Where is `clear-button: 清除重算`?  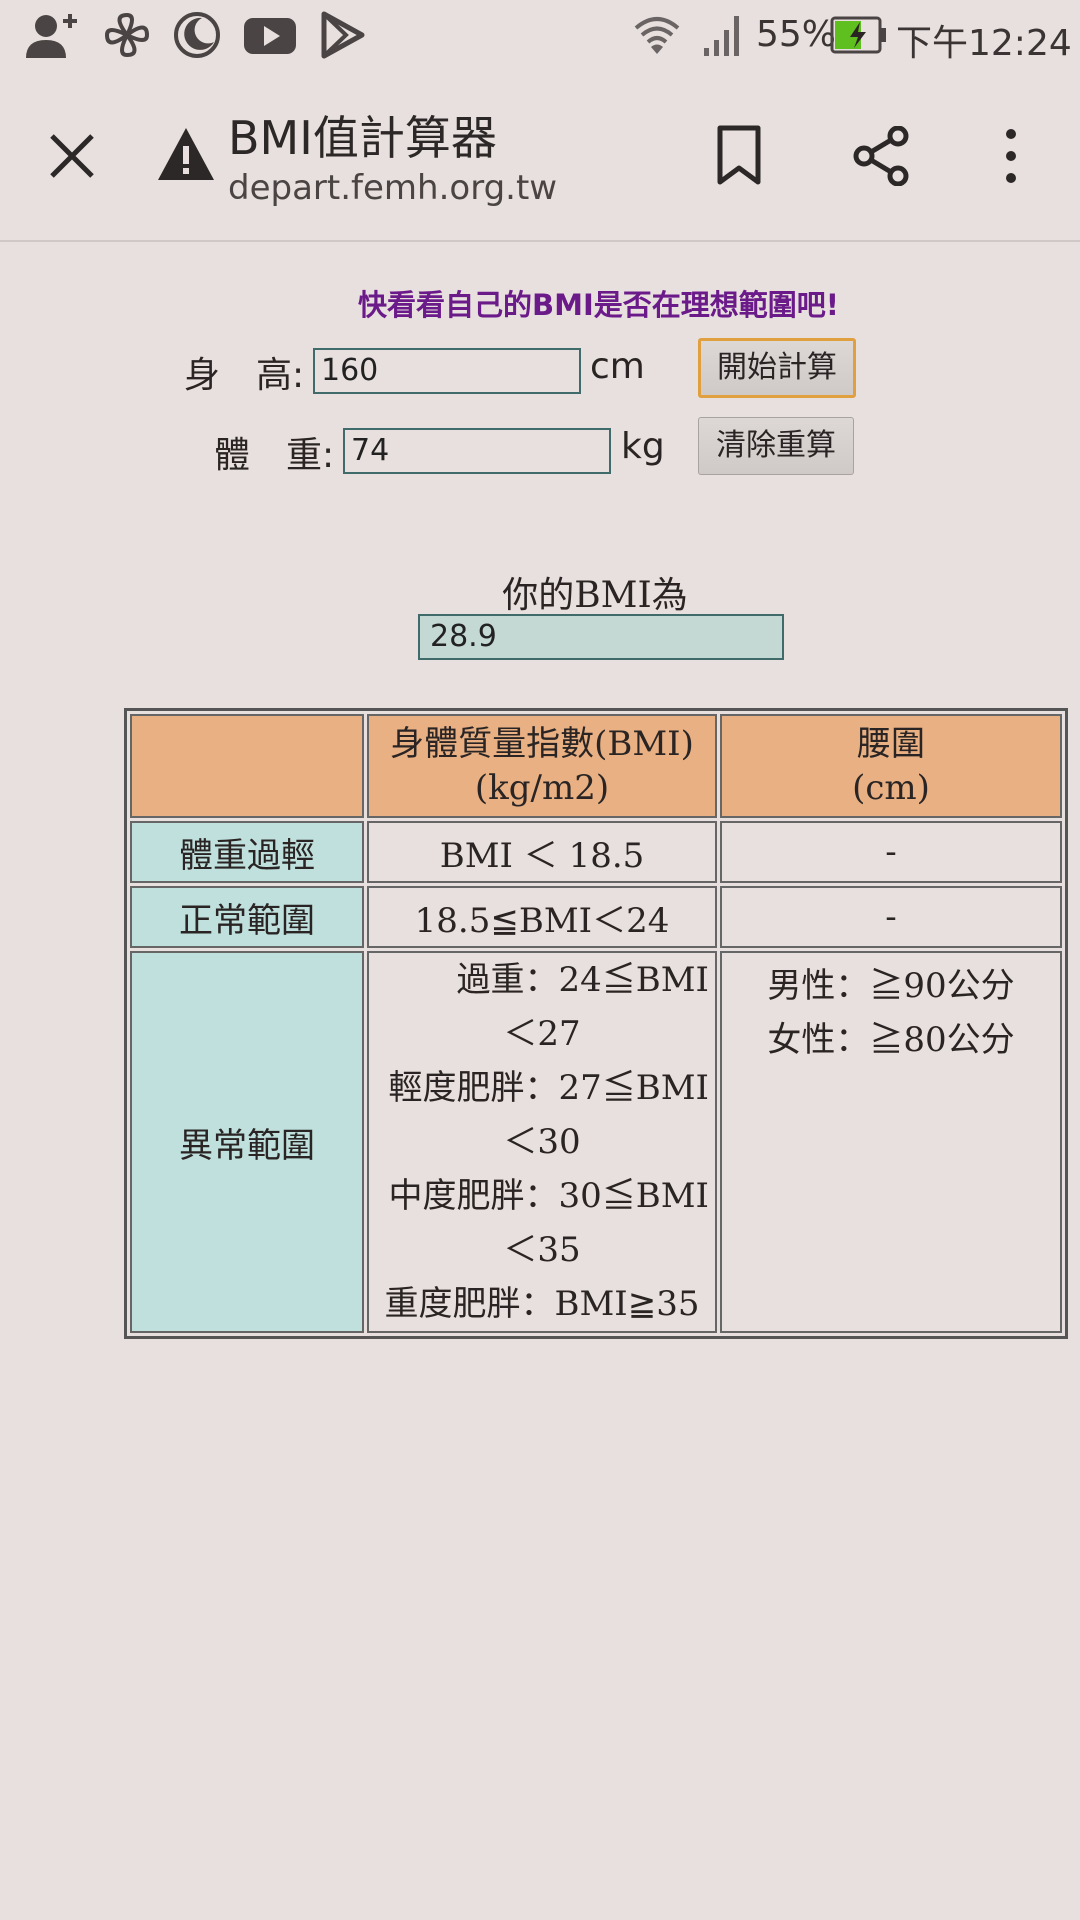
clear-button: 清除重算 is located at coordinates (776, 446).